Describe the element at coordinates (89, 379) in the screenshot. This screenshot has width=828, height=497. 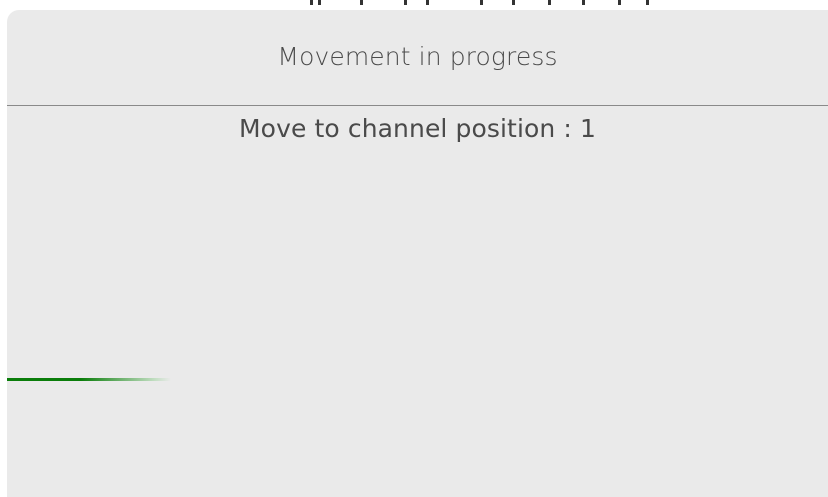
I see `progress-bar-fill` at that location.